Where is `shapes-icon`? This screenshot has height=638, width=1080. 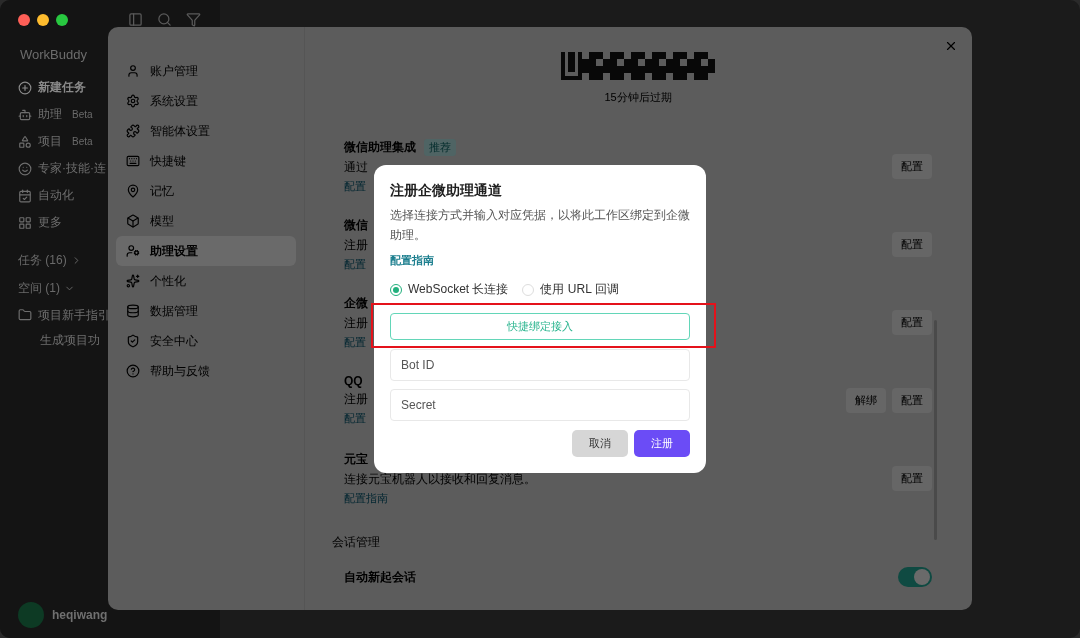
shapes-icon is located at coordinates (25, 141).